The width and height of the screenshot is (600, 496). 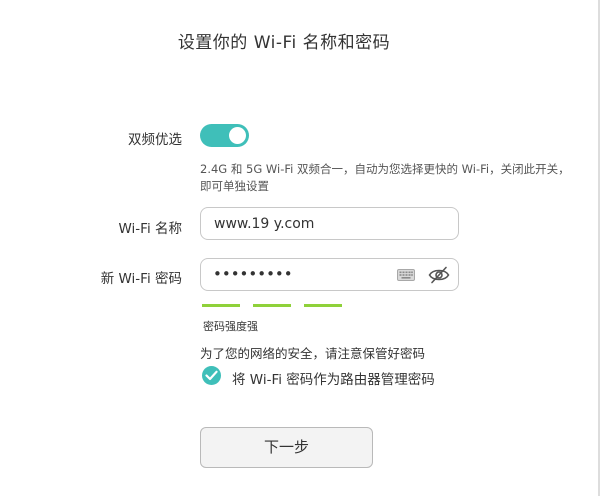 I want to click on wifi-name-label: Wi-Fi 名称, so click(x=150, y=229).